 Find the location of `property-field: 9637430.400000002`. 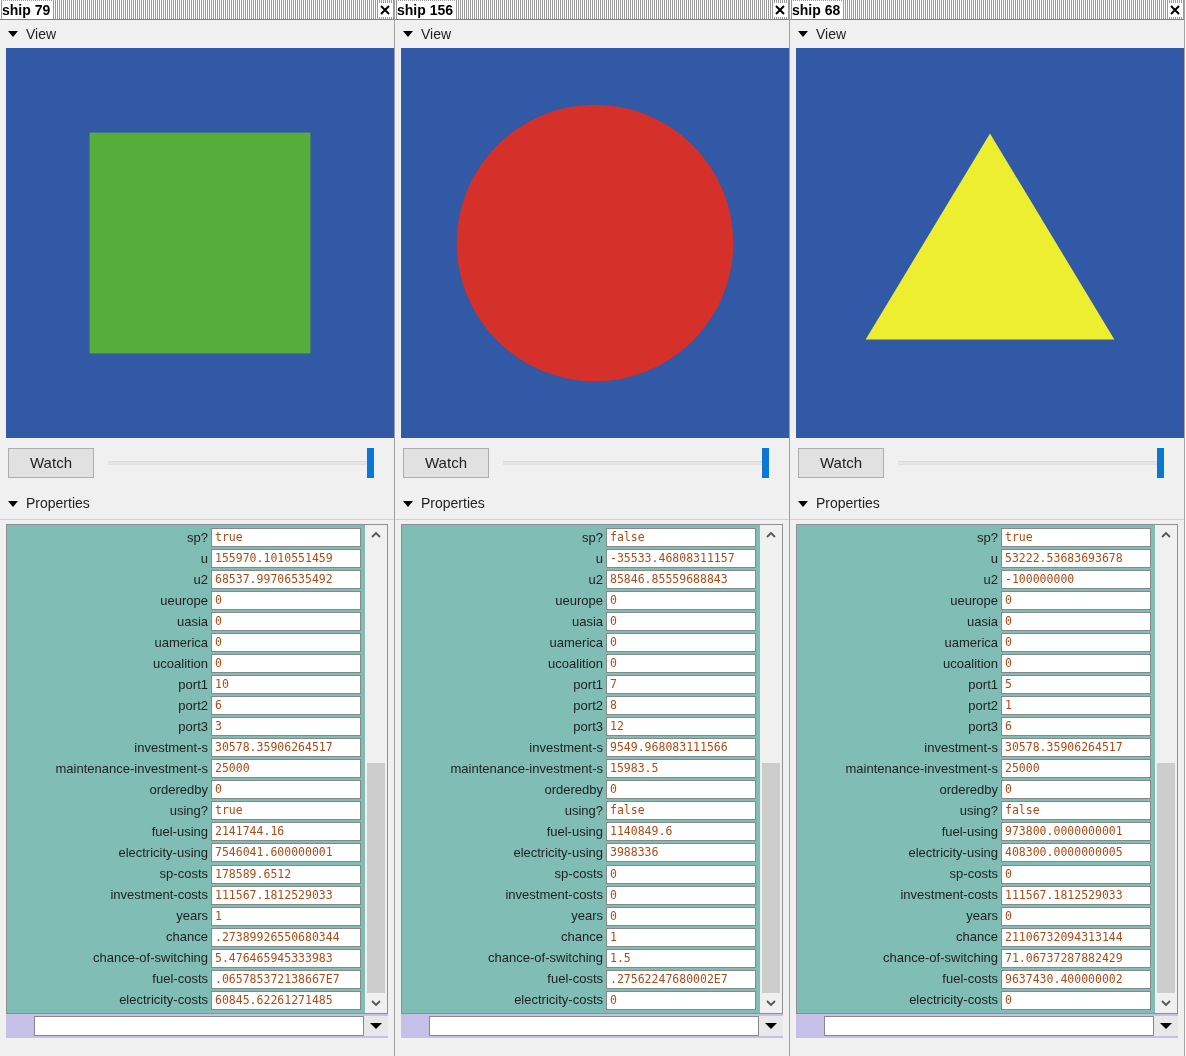

property-field: 9637430.400000002 is located at coordinates (1076, 979).